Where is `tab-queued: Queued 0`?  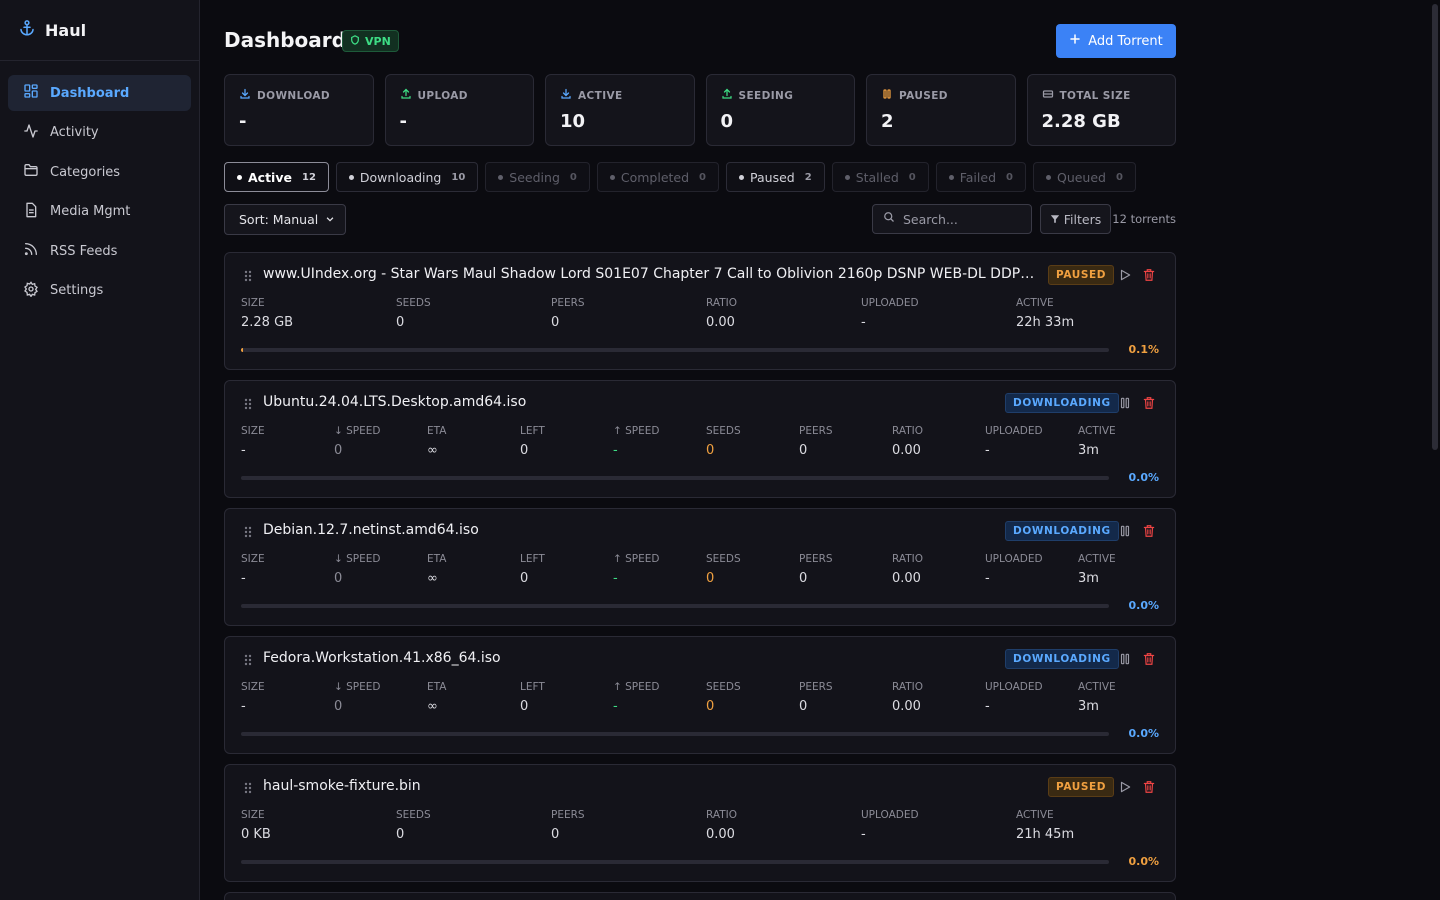
tab-queued: Queued 0 is located at coordinates (1084, 177).